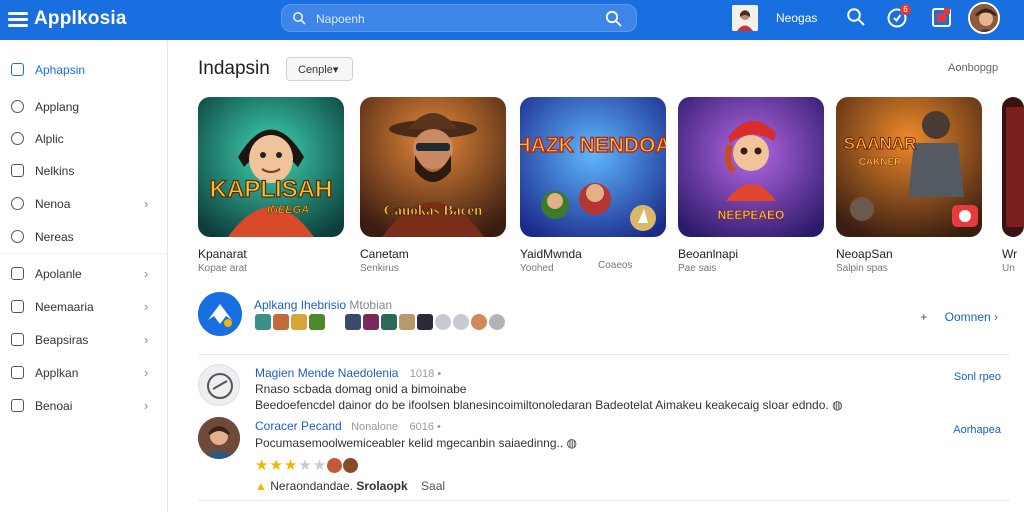  Describe the element at coordinates (19, 19) in the screenshot. I see `hamburger-menu-icon` at that location.